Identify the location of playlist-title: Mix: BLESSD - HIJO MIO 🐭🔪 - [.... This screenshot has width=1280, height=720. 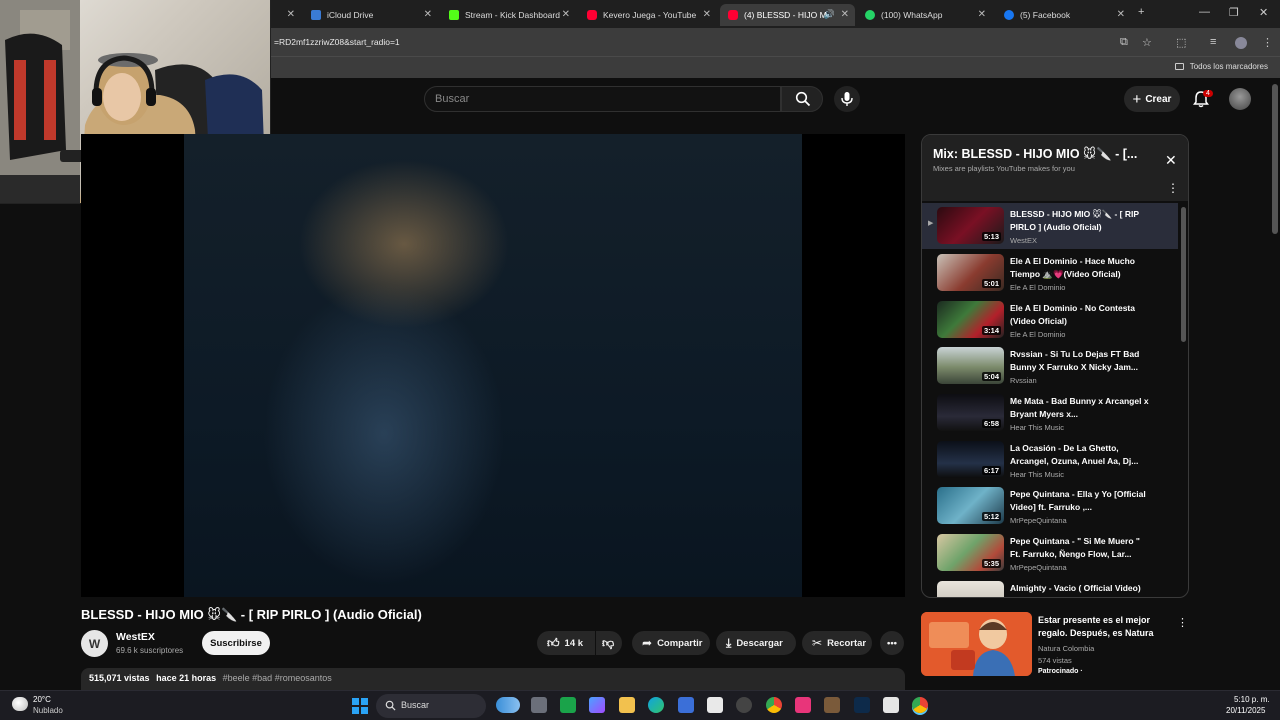
(1035, 154).